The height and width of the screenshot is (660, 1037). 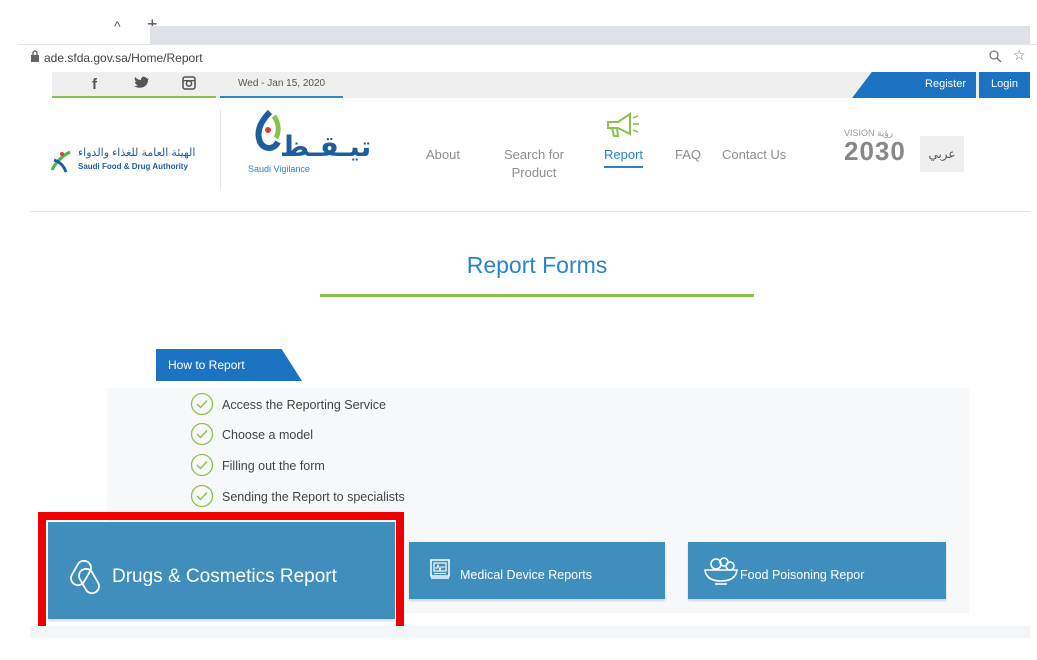 What do you see at coordinates (624, 157) in the screenshot?
I see `nav-report: Report` at bounding box center [624, 157].